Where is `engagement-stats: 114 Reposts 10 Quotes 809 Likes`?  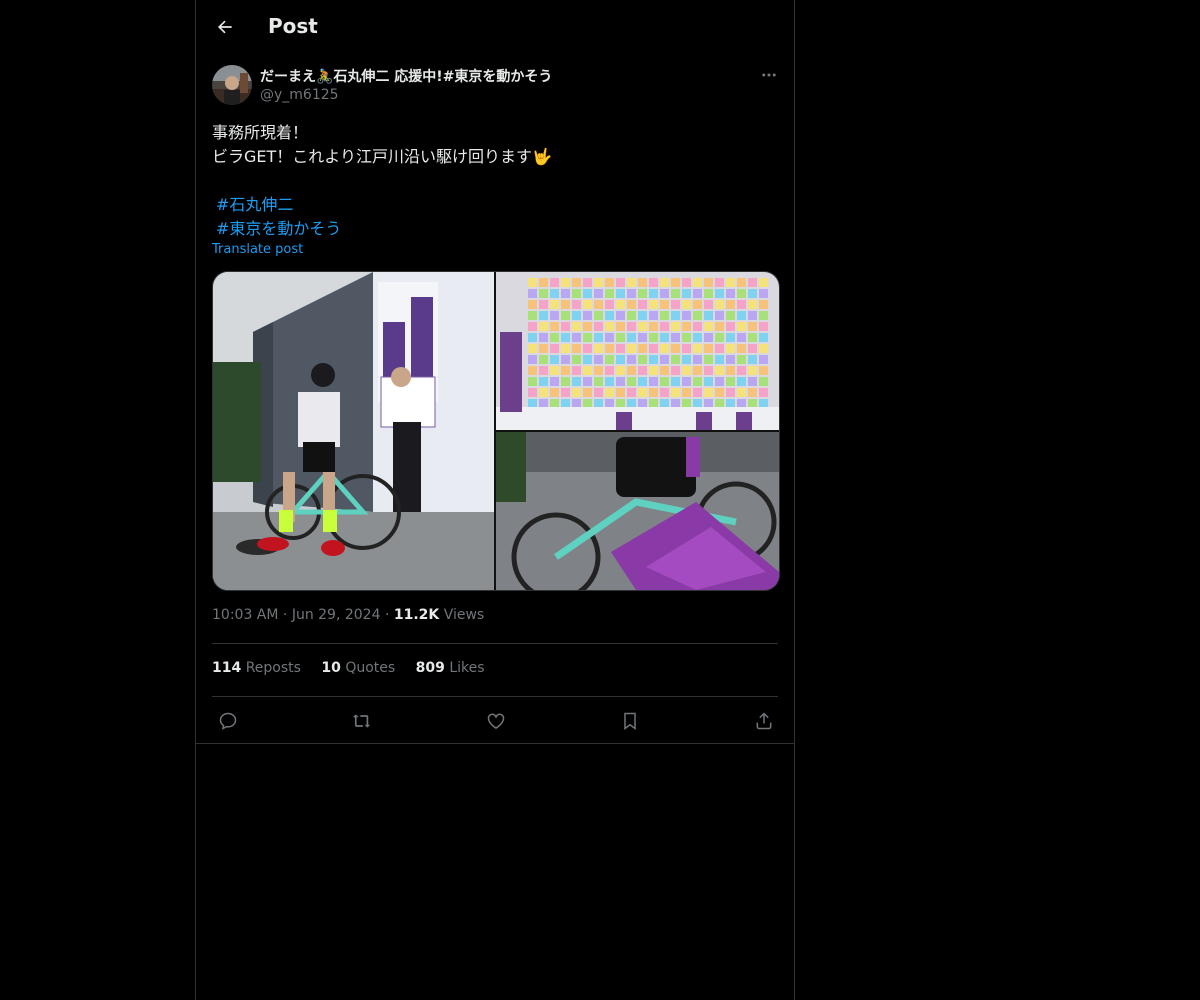
engagement-stats: 114 Reposts 10 Quotes 809 Likes is located at coordinates (356, 668).